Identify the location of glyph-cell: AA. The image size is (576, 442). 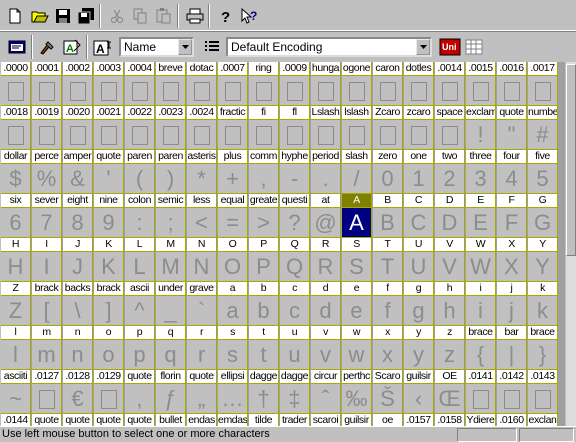
(357, 216).